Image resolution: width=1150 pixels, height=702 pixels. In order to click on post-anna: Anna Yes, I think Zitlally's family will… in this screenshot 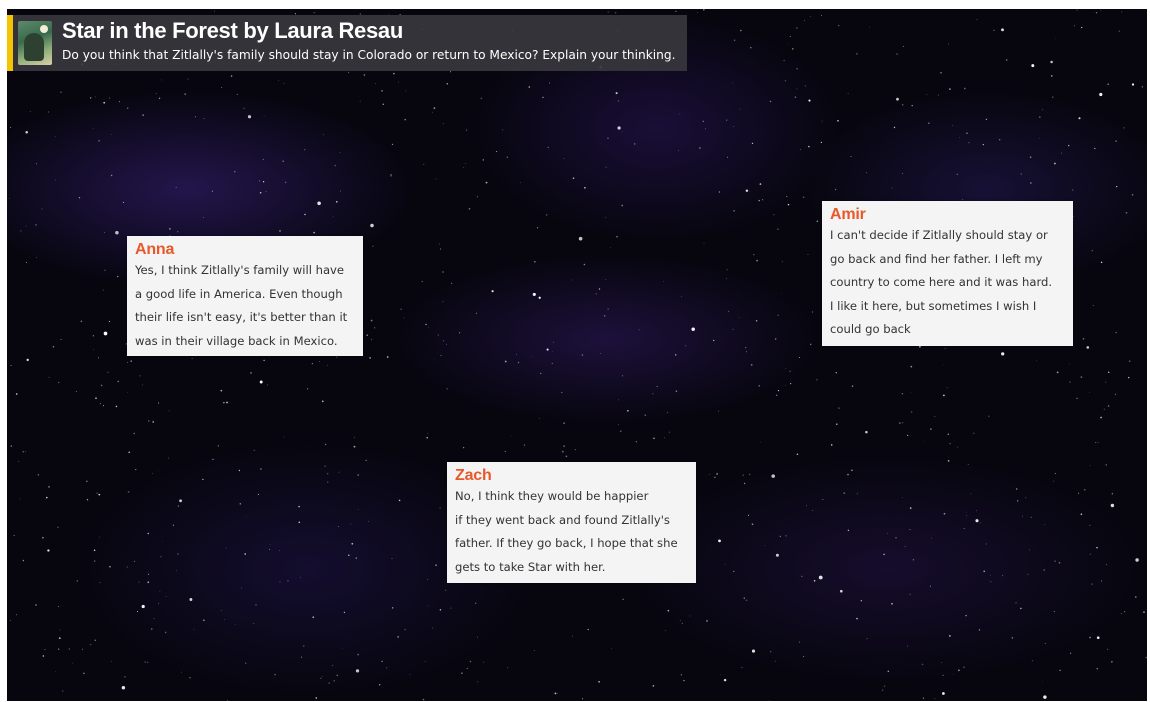, I will do `click(245, 296)`.